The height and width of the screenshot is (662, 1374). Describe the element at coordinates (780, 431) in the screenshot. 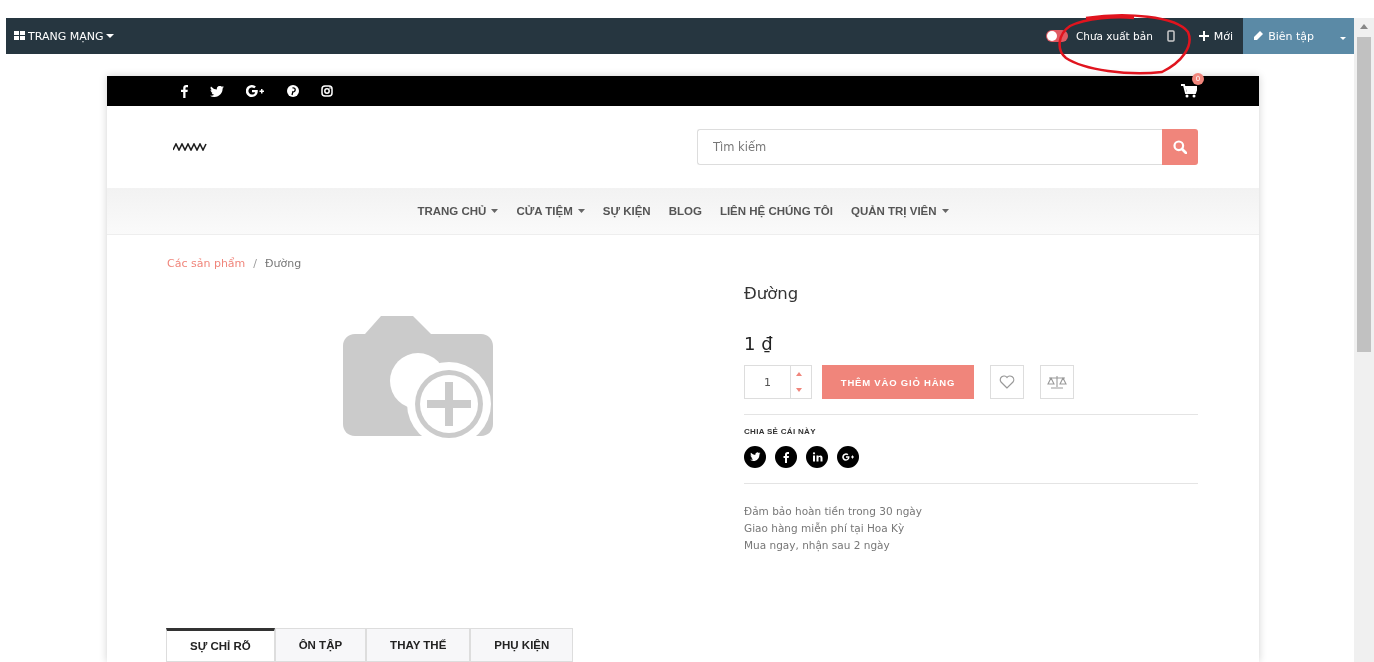

I see `share-heading: CHIA SẺ CÁI NÀY` at that location.